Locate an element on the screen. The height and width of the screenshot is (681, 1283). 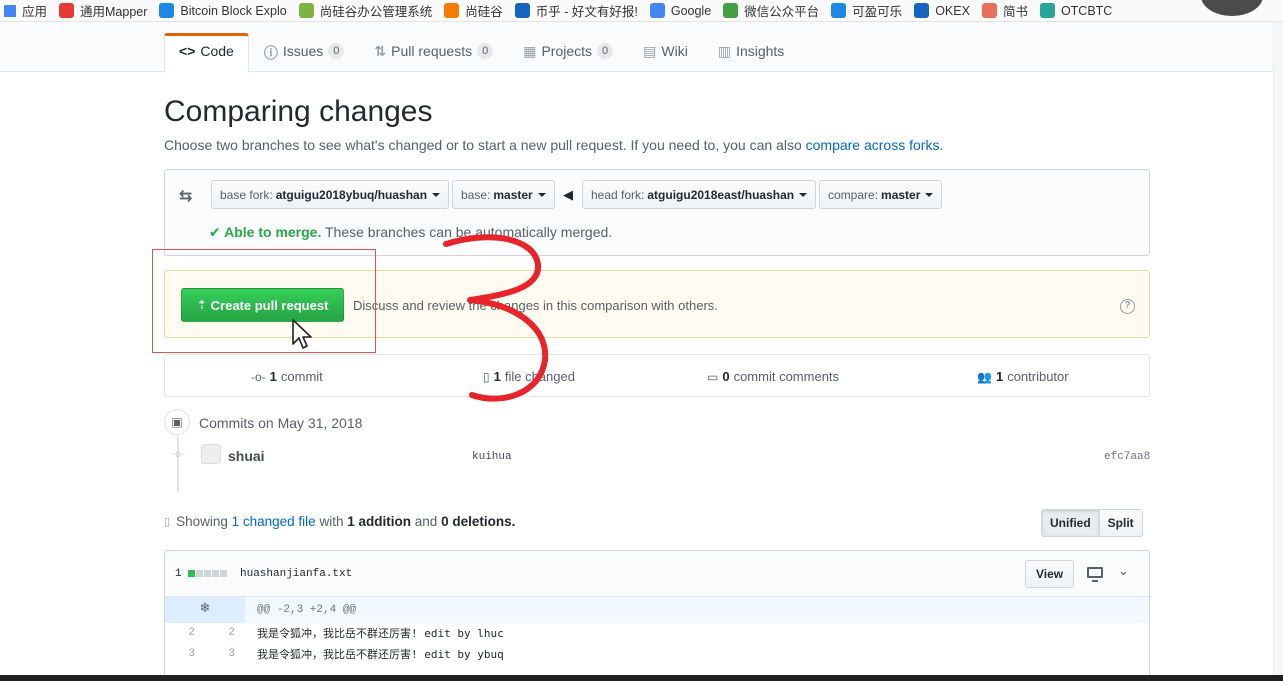
bookmark-item: OKEX is located at coordinates (942, 10).